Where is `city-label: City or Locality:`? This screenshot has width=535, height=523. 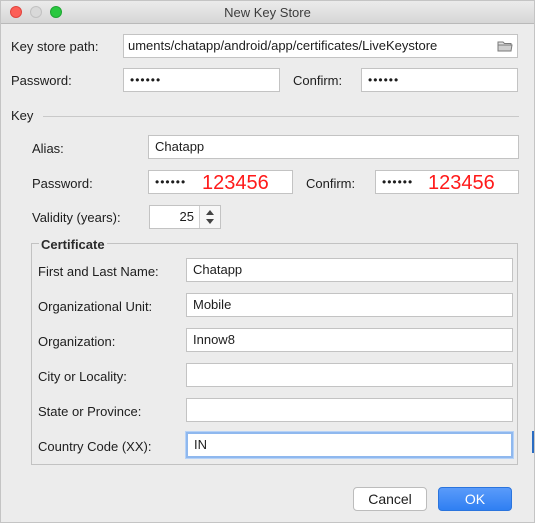 city-label: City or Locality: is located at coordinates (82, 376).